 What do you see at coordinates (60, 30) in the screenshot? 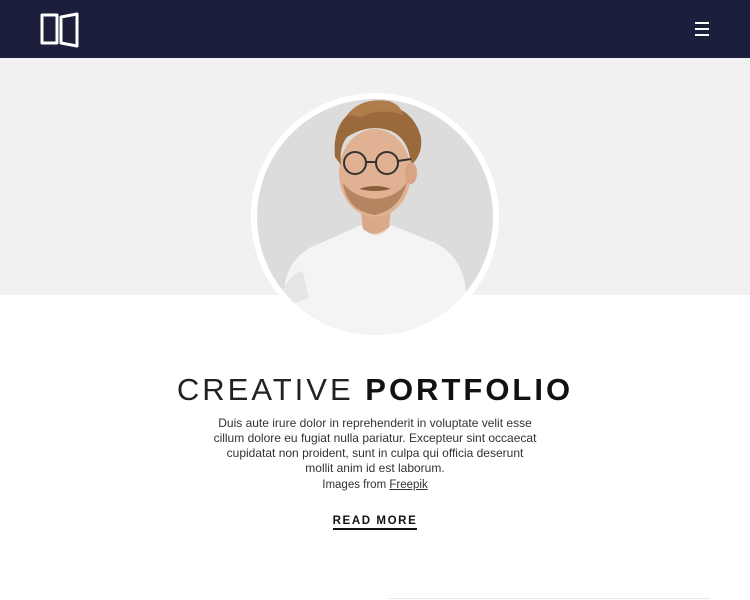
I see `book-logo-icon` at bounding box center [60, 30].